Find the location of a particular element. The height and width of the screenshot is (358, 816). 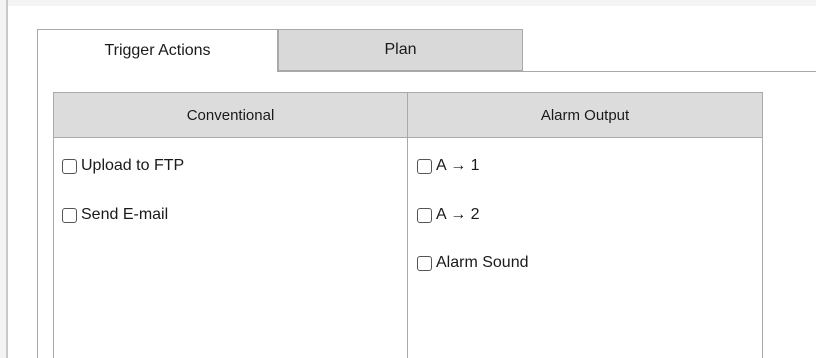

top-border is located at coordinates (412, 3).